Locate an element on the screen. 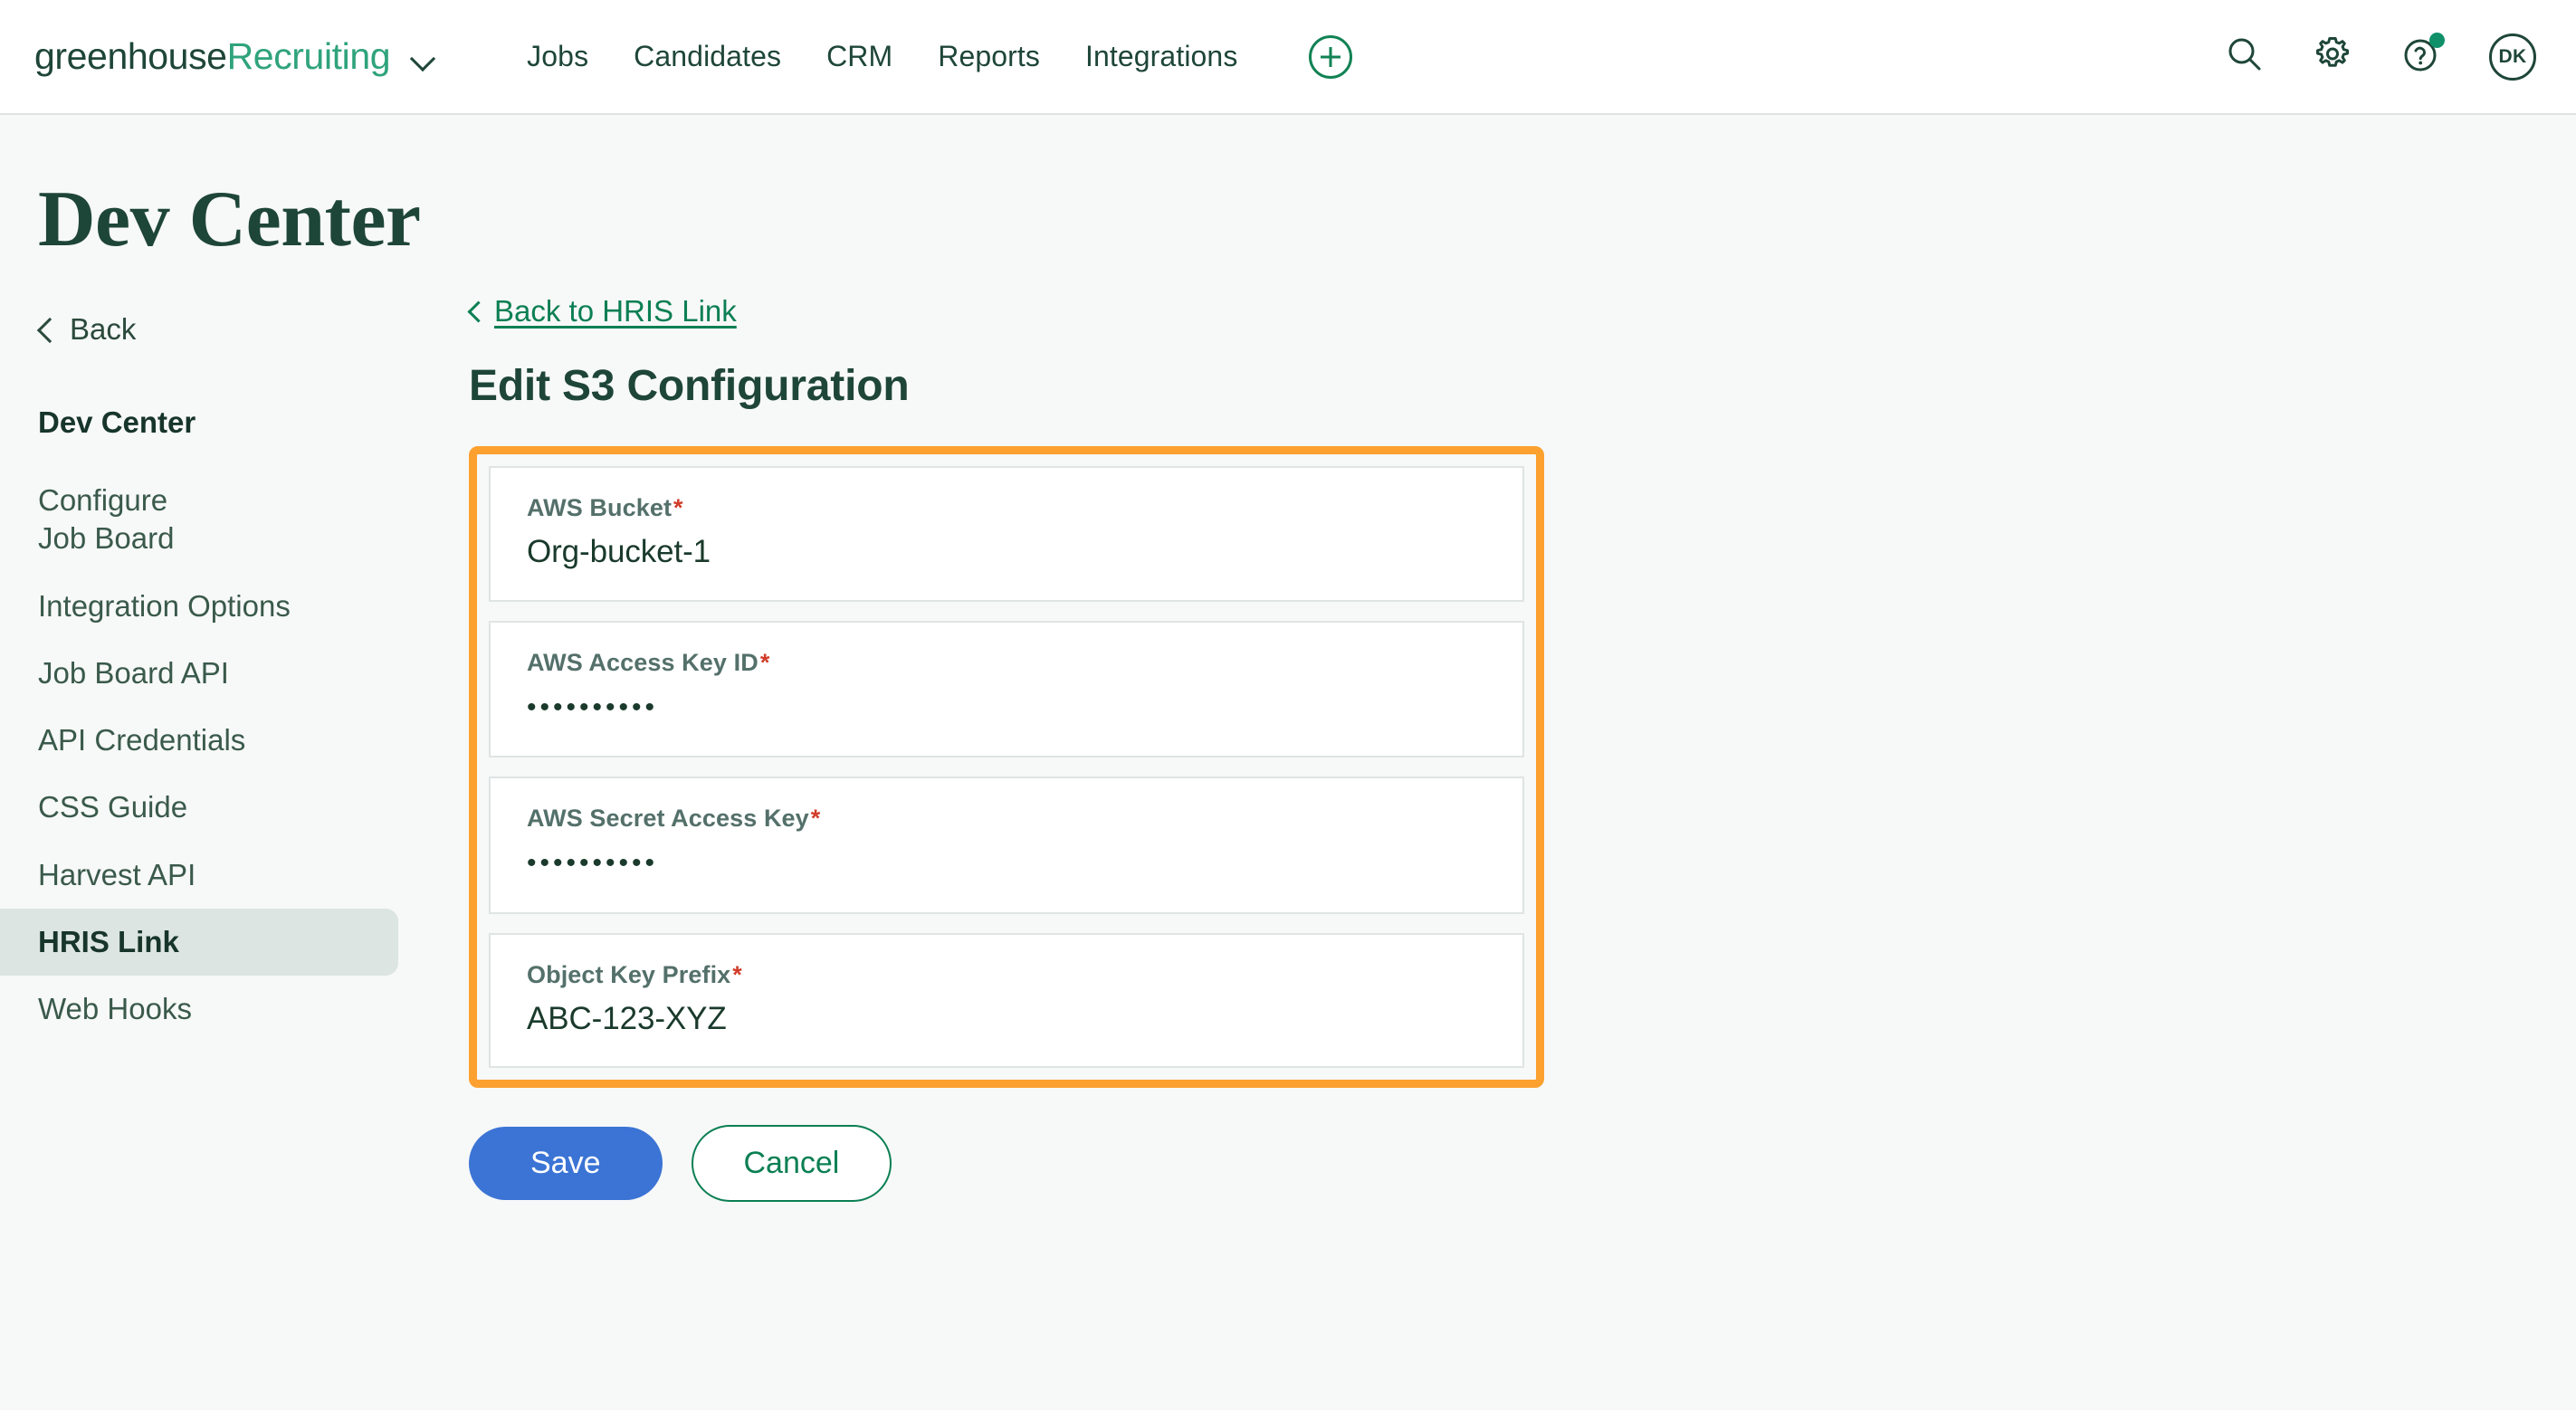  field-label-text: Object Key Prefix is located at coordinates (629, 974).